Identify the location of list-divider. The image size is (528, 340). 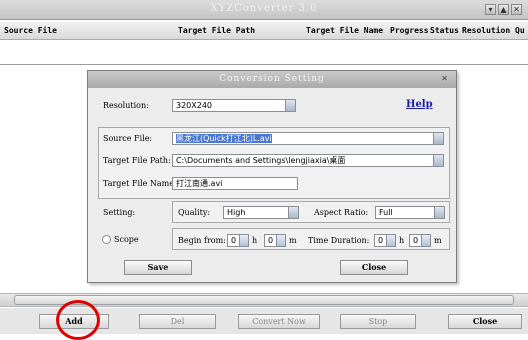
(264, 64).